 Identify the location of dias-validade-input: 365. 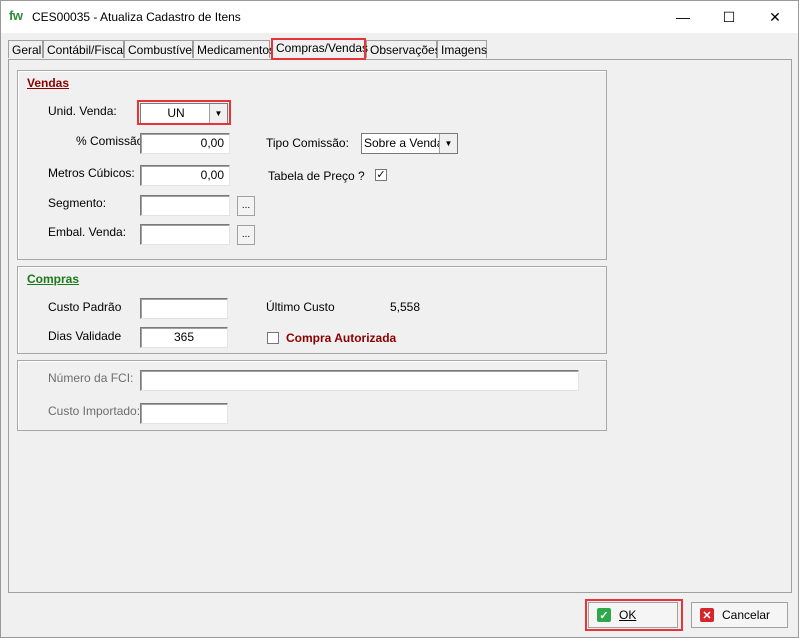
(184, 337).